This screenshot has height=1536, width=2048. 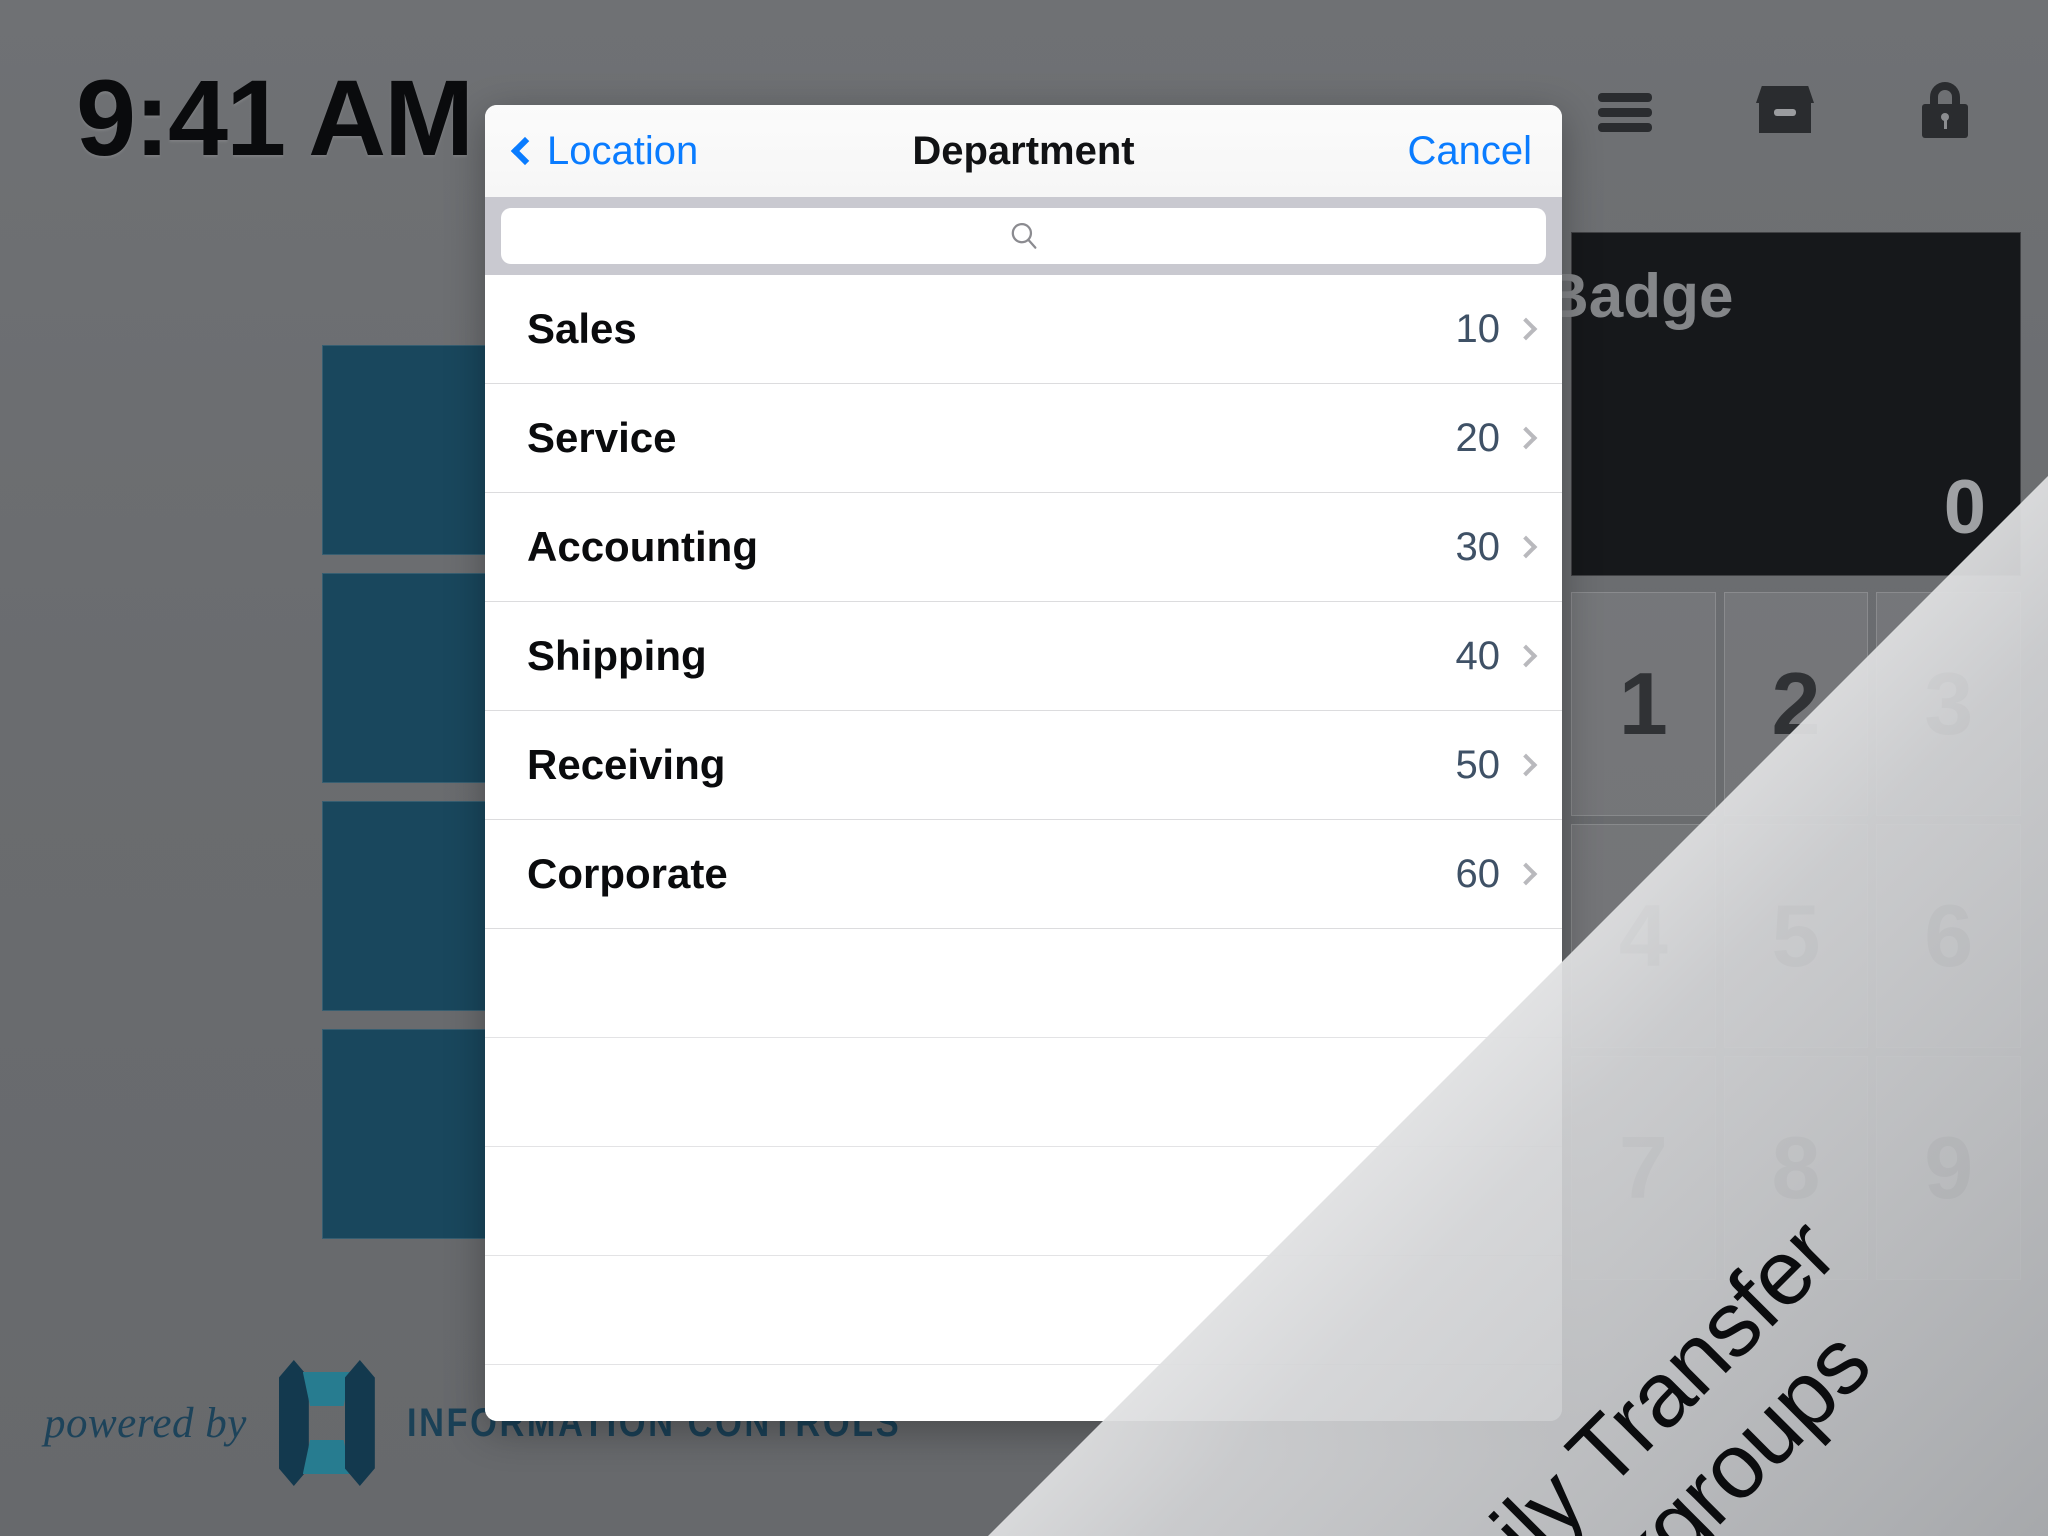 I want to click on row-value: 10, so click(x=1478, y=328).